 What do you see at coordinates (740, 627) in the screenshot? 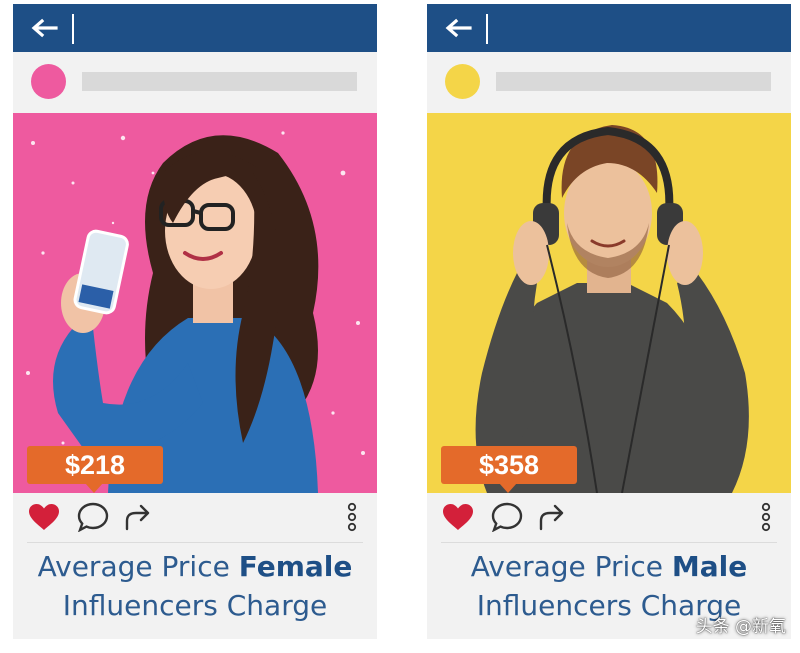
I see `watermark: 头条 @新氧` at bounding box center [740, 627].